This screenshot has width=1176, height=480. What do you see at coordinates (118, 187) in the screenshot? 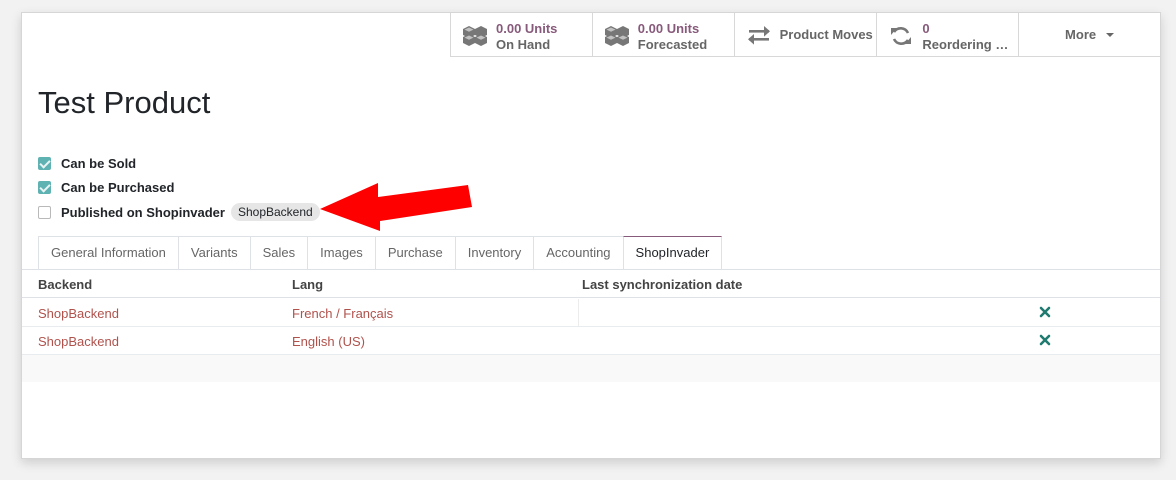
I see `can-be-purchased-label: Can be Purchased` at bounding box center [118, 187].